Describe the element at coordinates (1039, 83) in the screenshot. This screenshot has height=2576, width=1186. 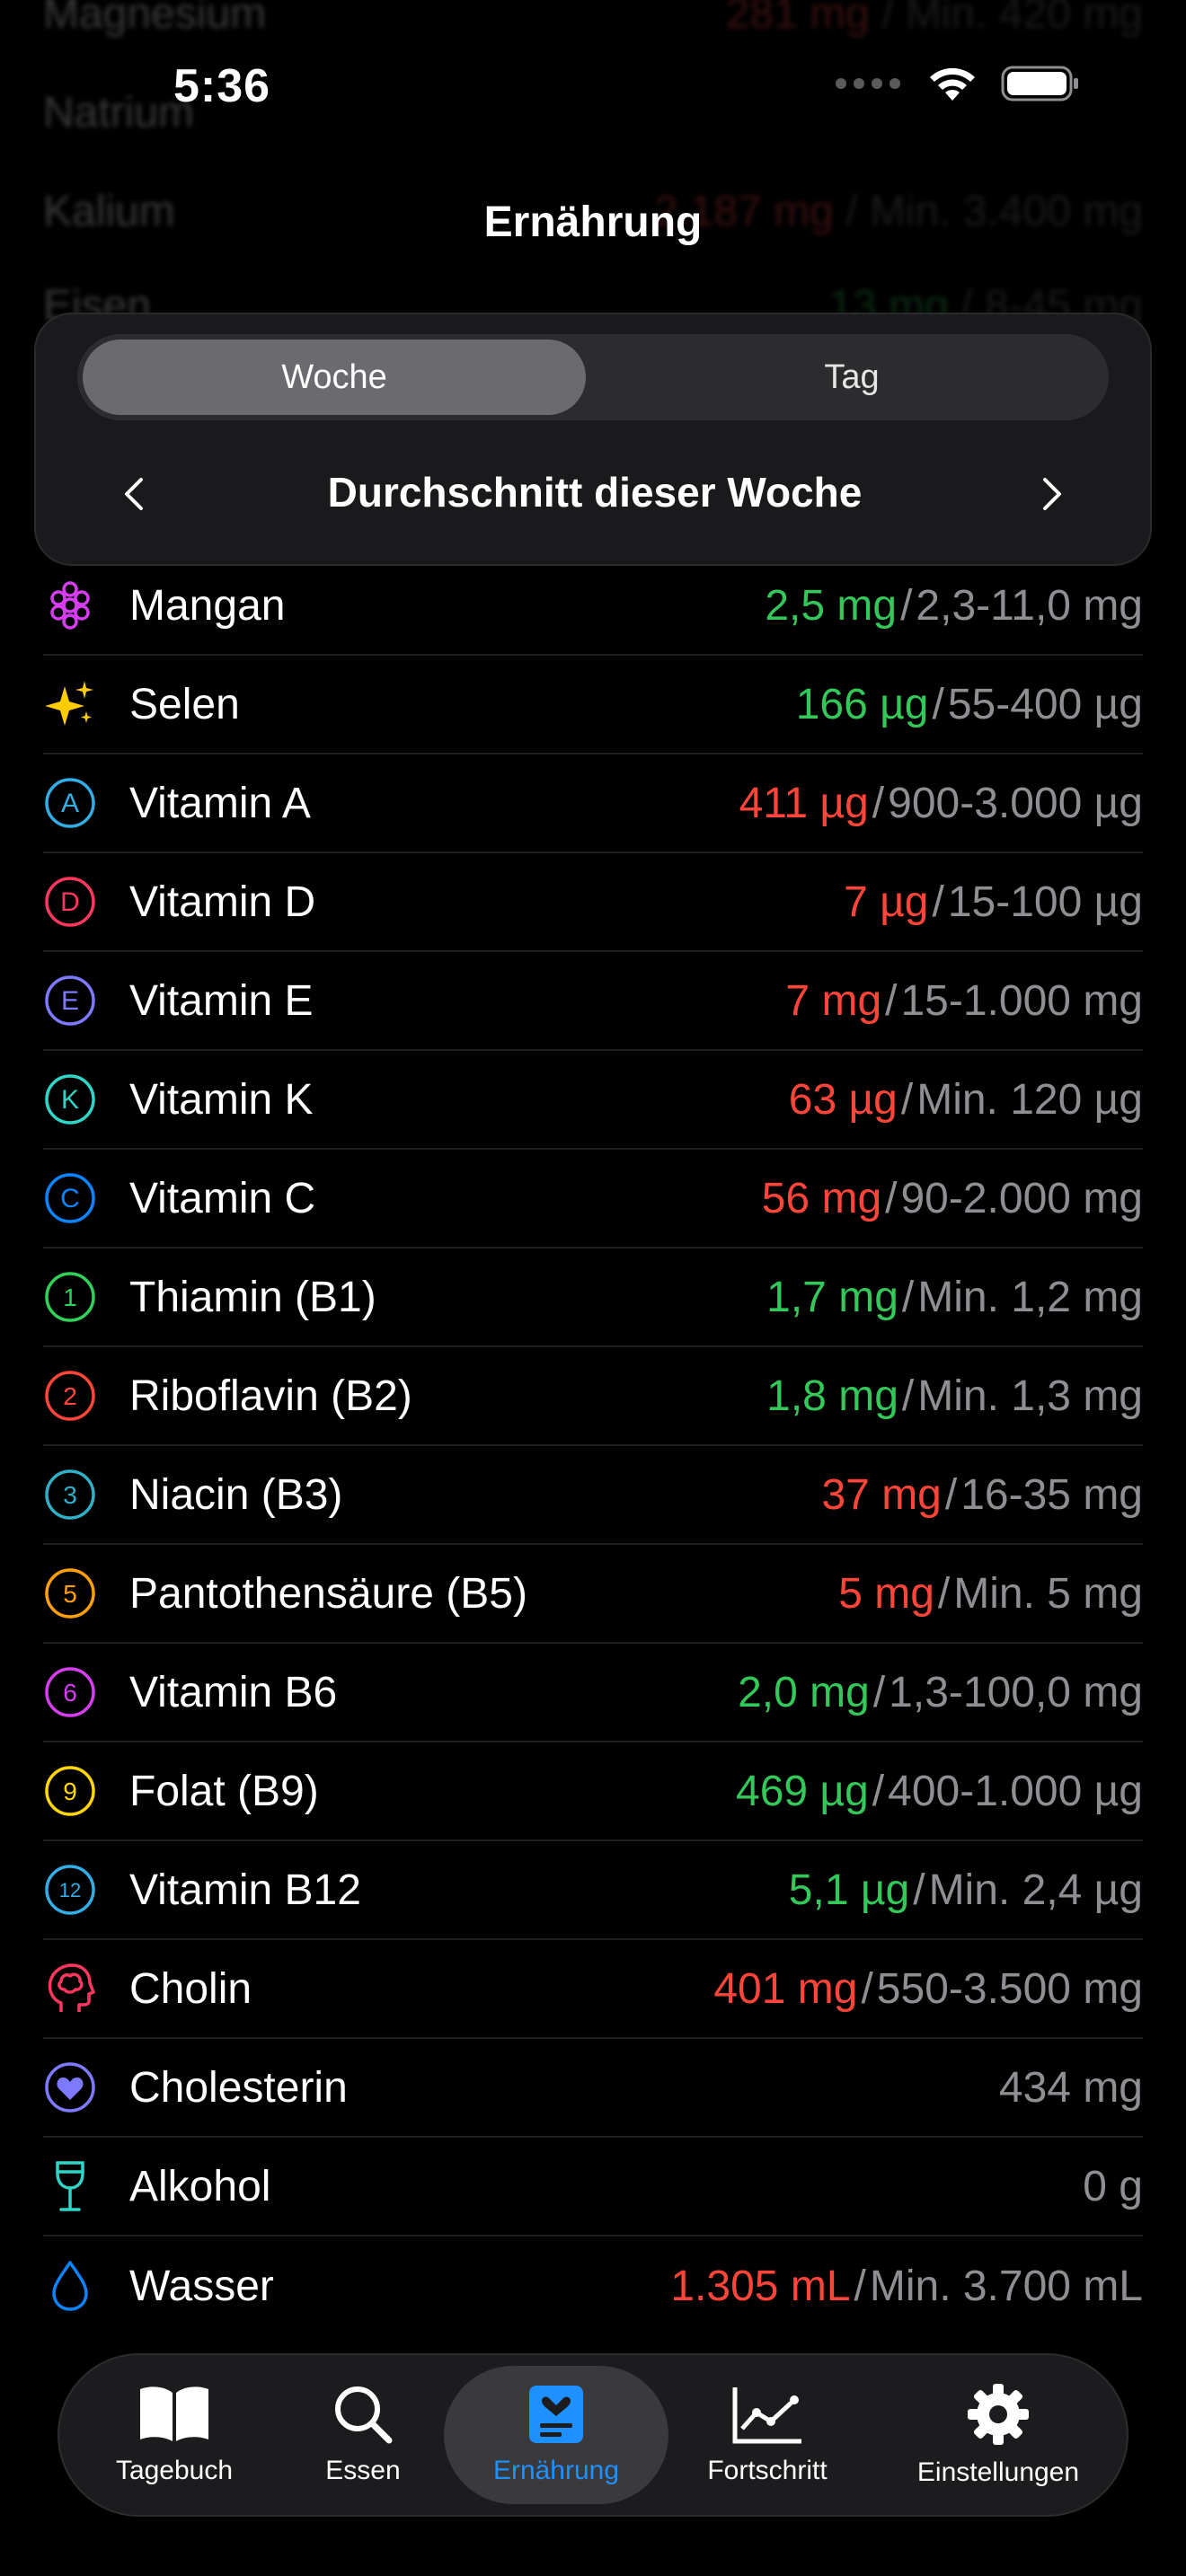
I see `battery-icon` at that location.